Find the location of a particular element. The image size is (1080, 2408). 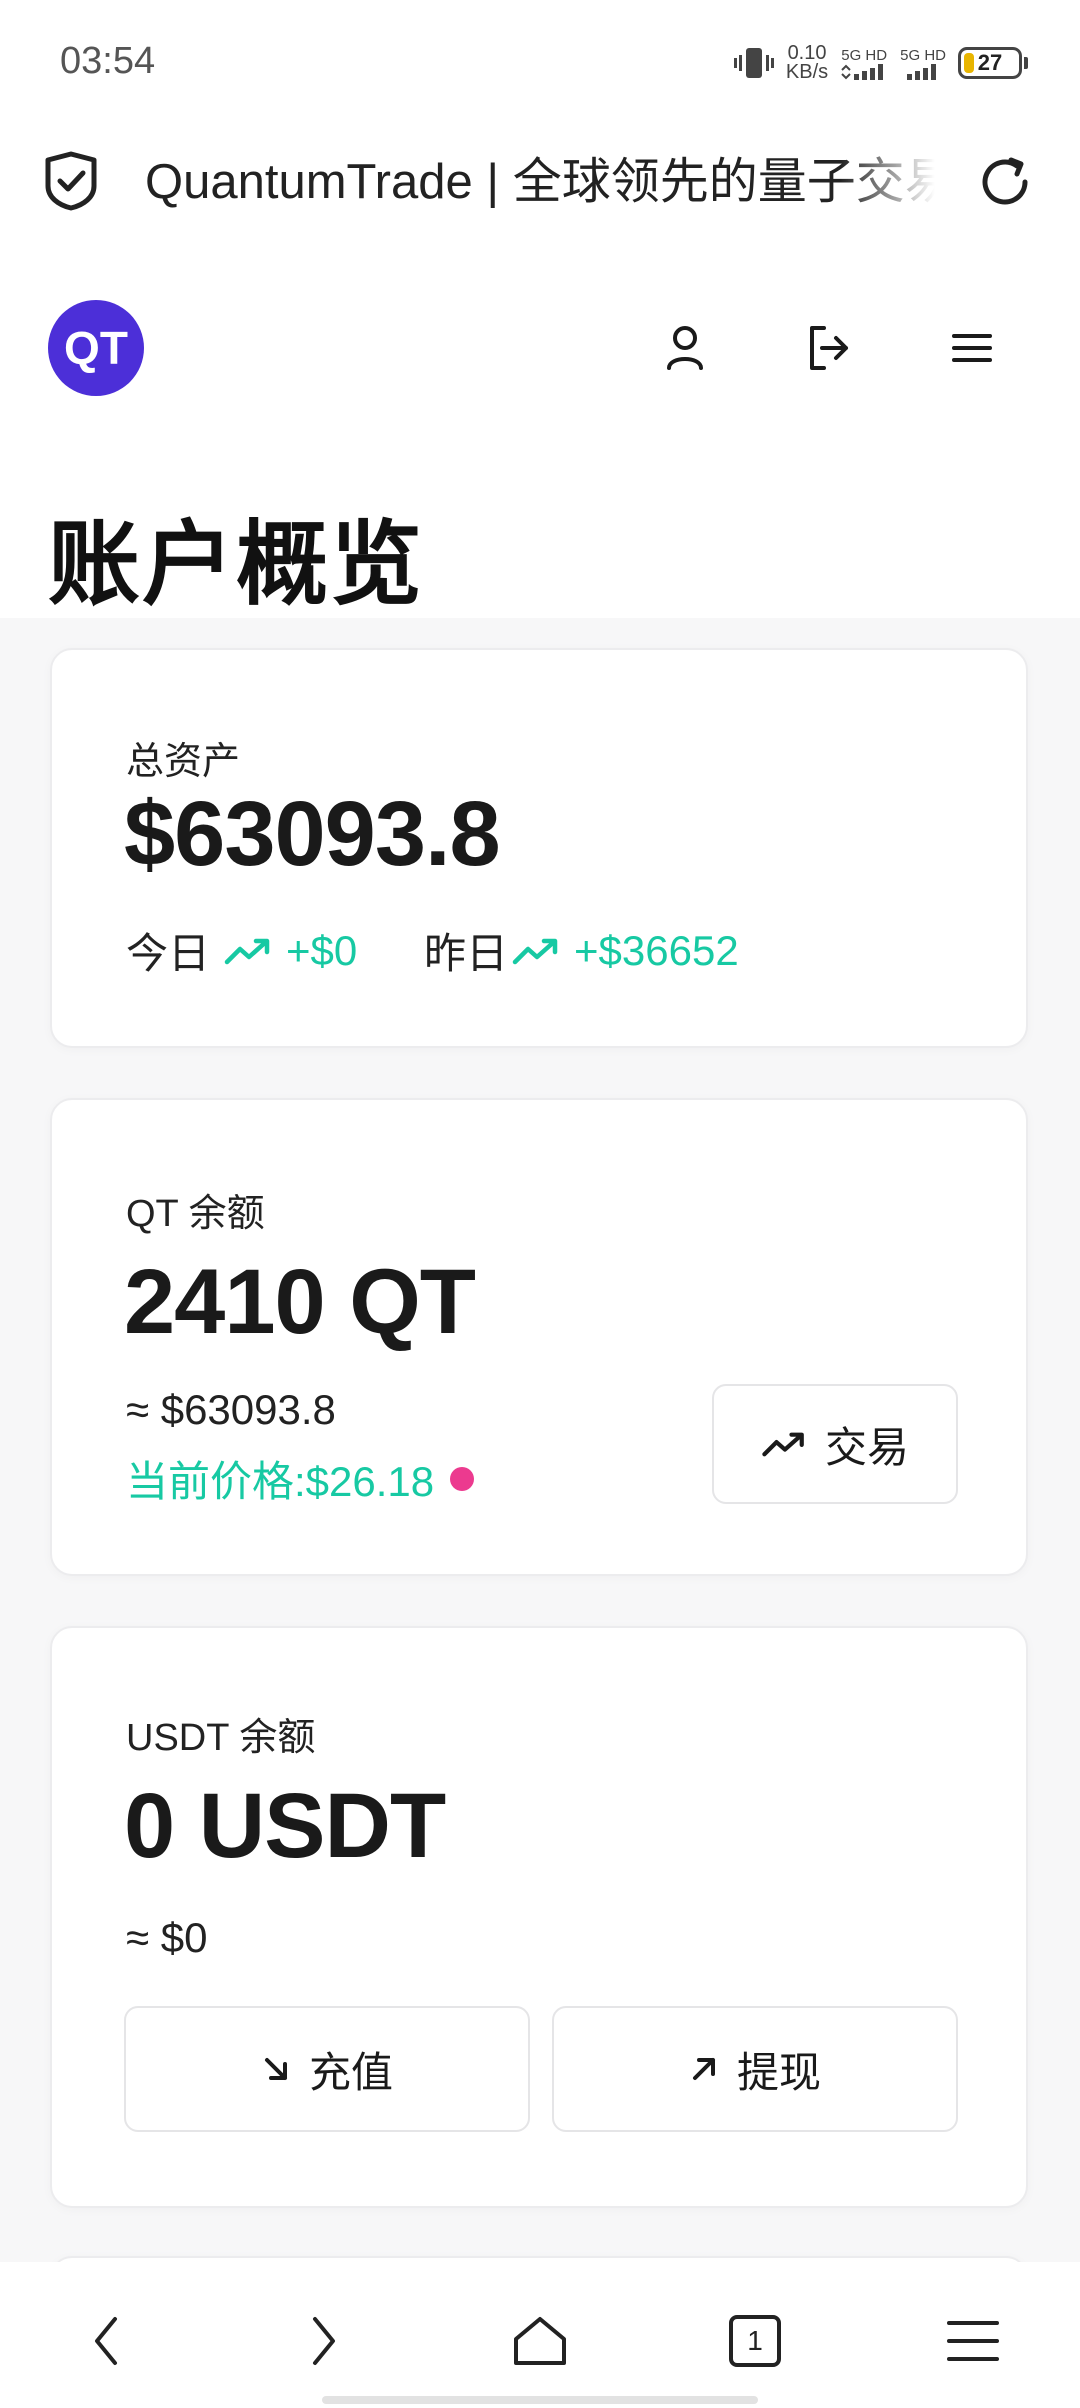

total-assets-label: 总资产 is located at coordinates (183, 762).